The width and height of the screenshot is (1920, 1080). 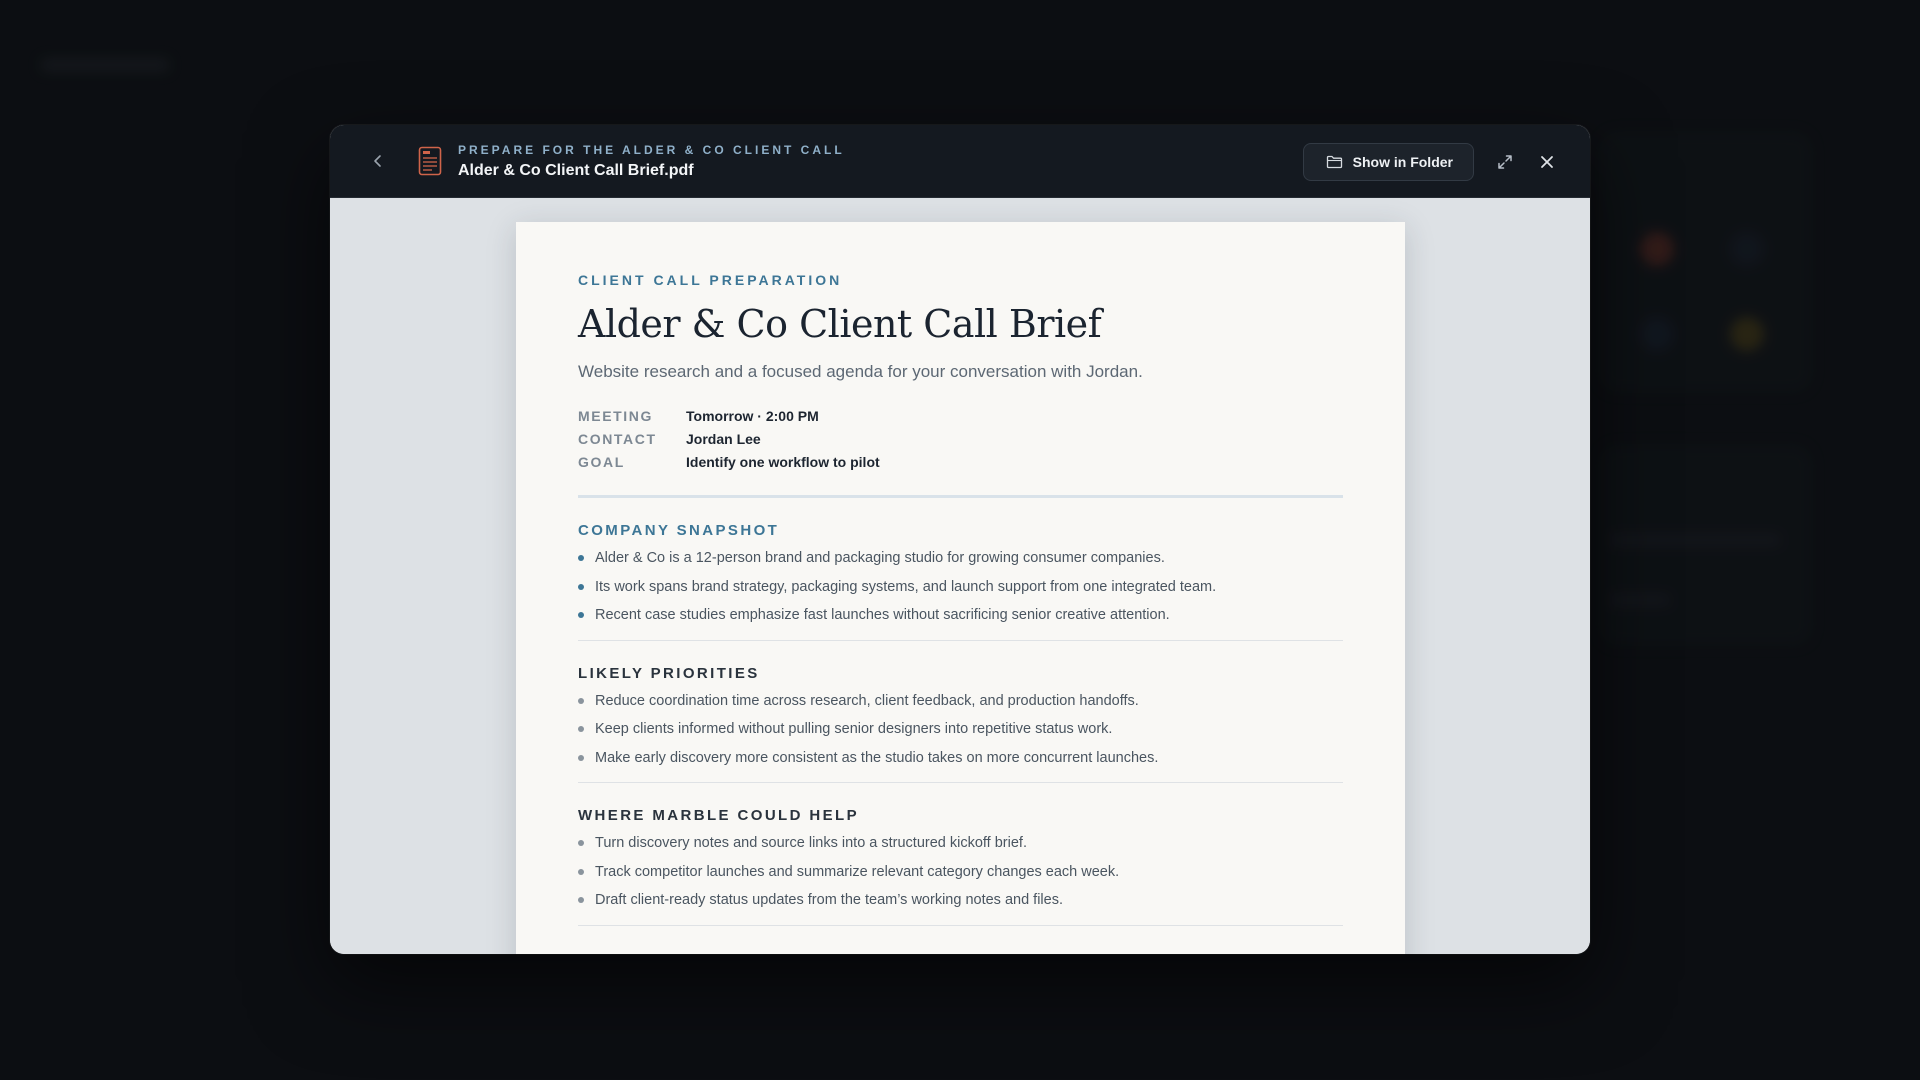 I want to click on file-name: Alder & Co Client Call Brief.pdf, so click(x=576, y=170).